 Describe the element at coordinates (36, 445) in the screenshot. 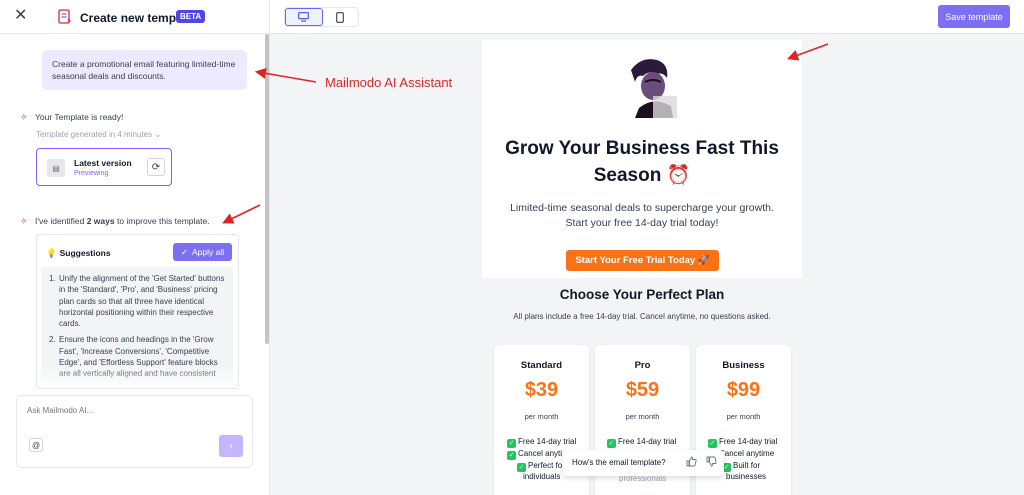

I see `mention-button: @` at that location.